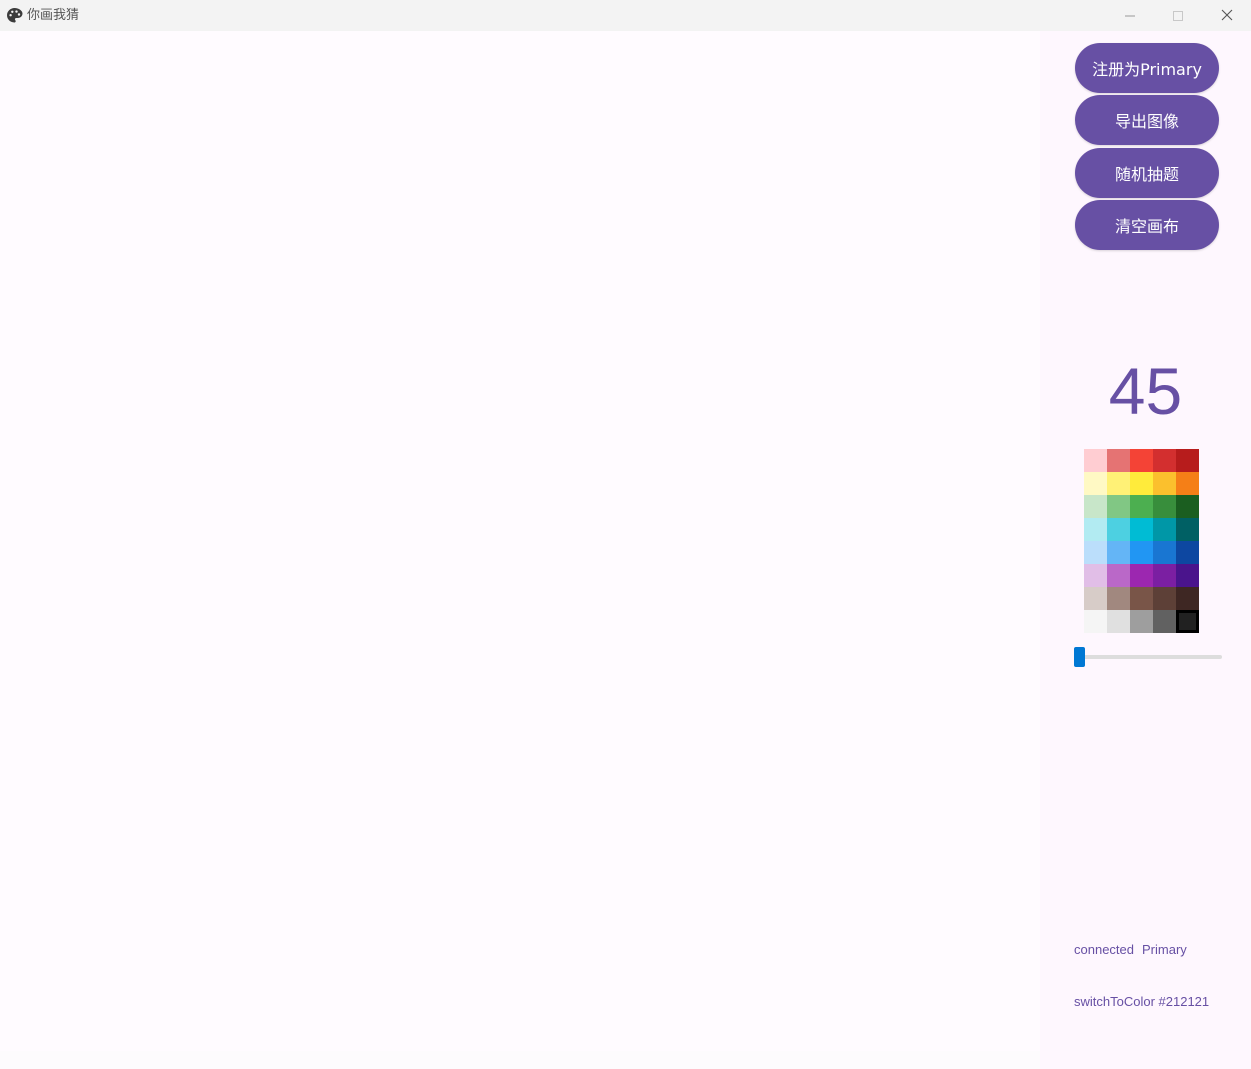 The height and width of the screenshot is (1069, 1251). I want to click on color-palette, so click(1141, 541).